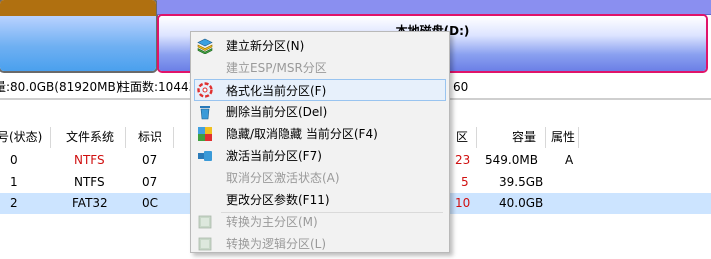  What do you see at coordinates (14, 203) in the screenshot?
I see `cell-index: 2` at bounding box center [14, 203].